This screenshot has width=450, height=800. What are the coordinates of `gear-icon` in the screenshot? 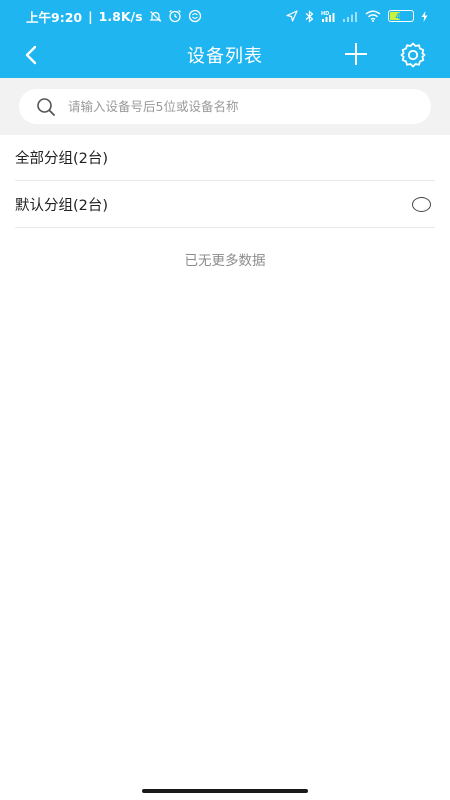 It's located at (413, 55).